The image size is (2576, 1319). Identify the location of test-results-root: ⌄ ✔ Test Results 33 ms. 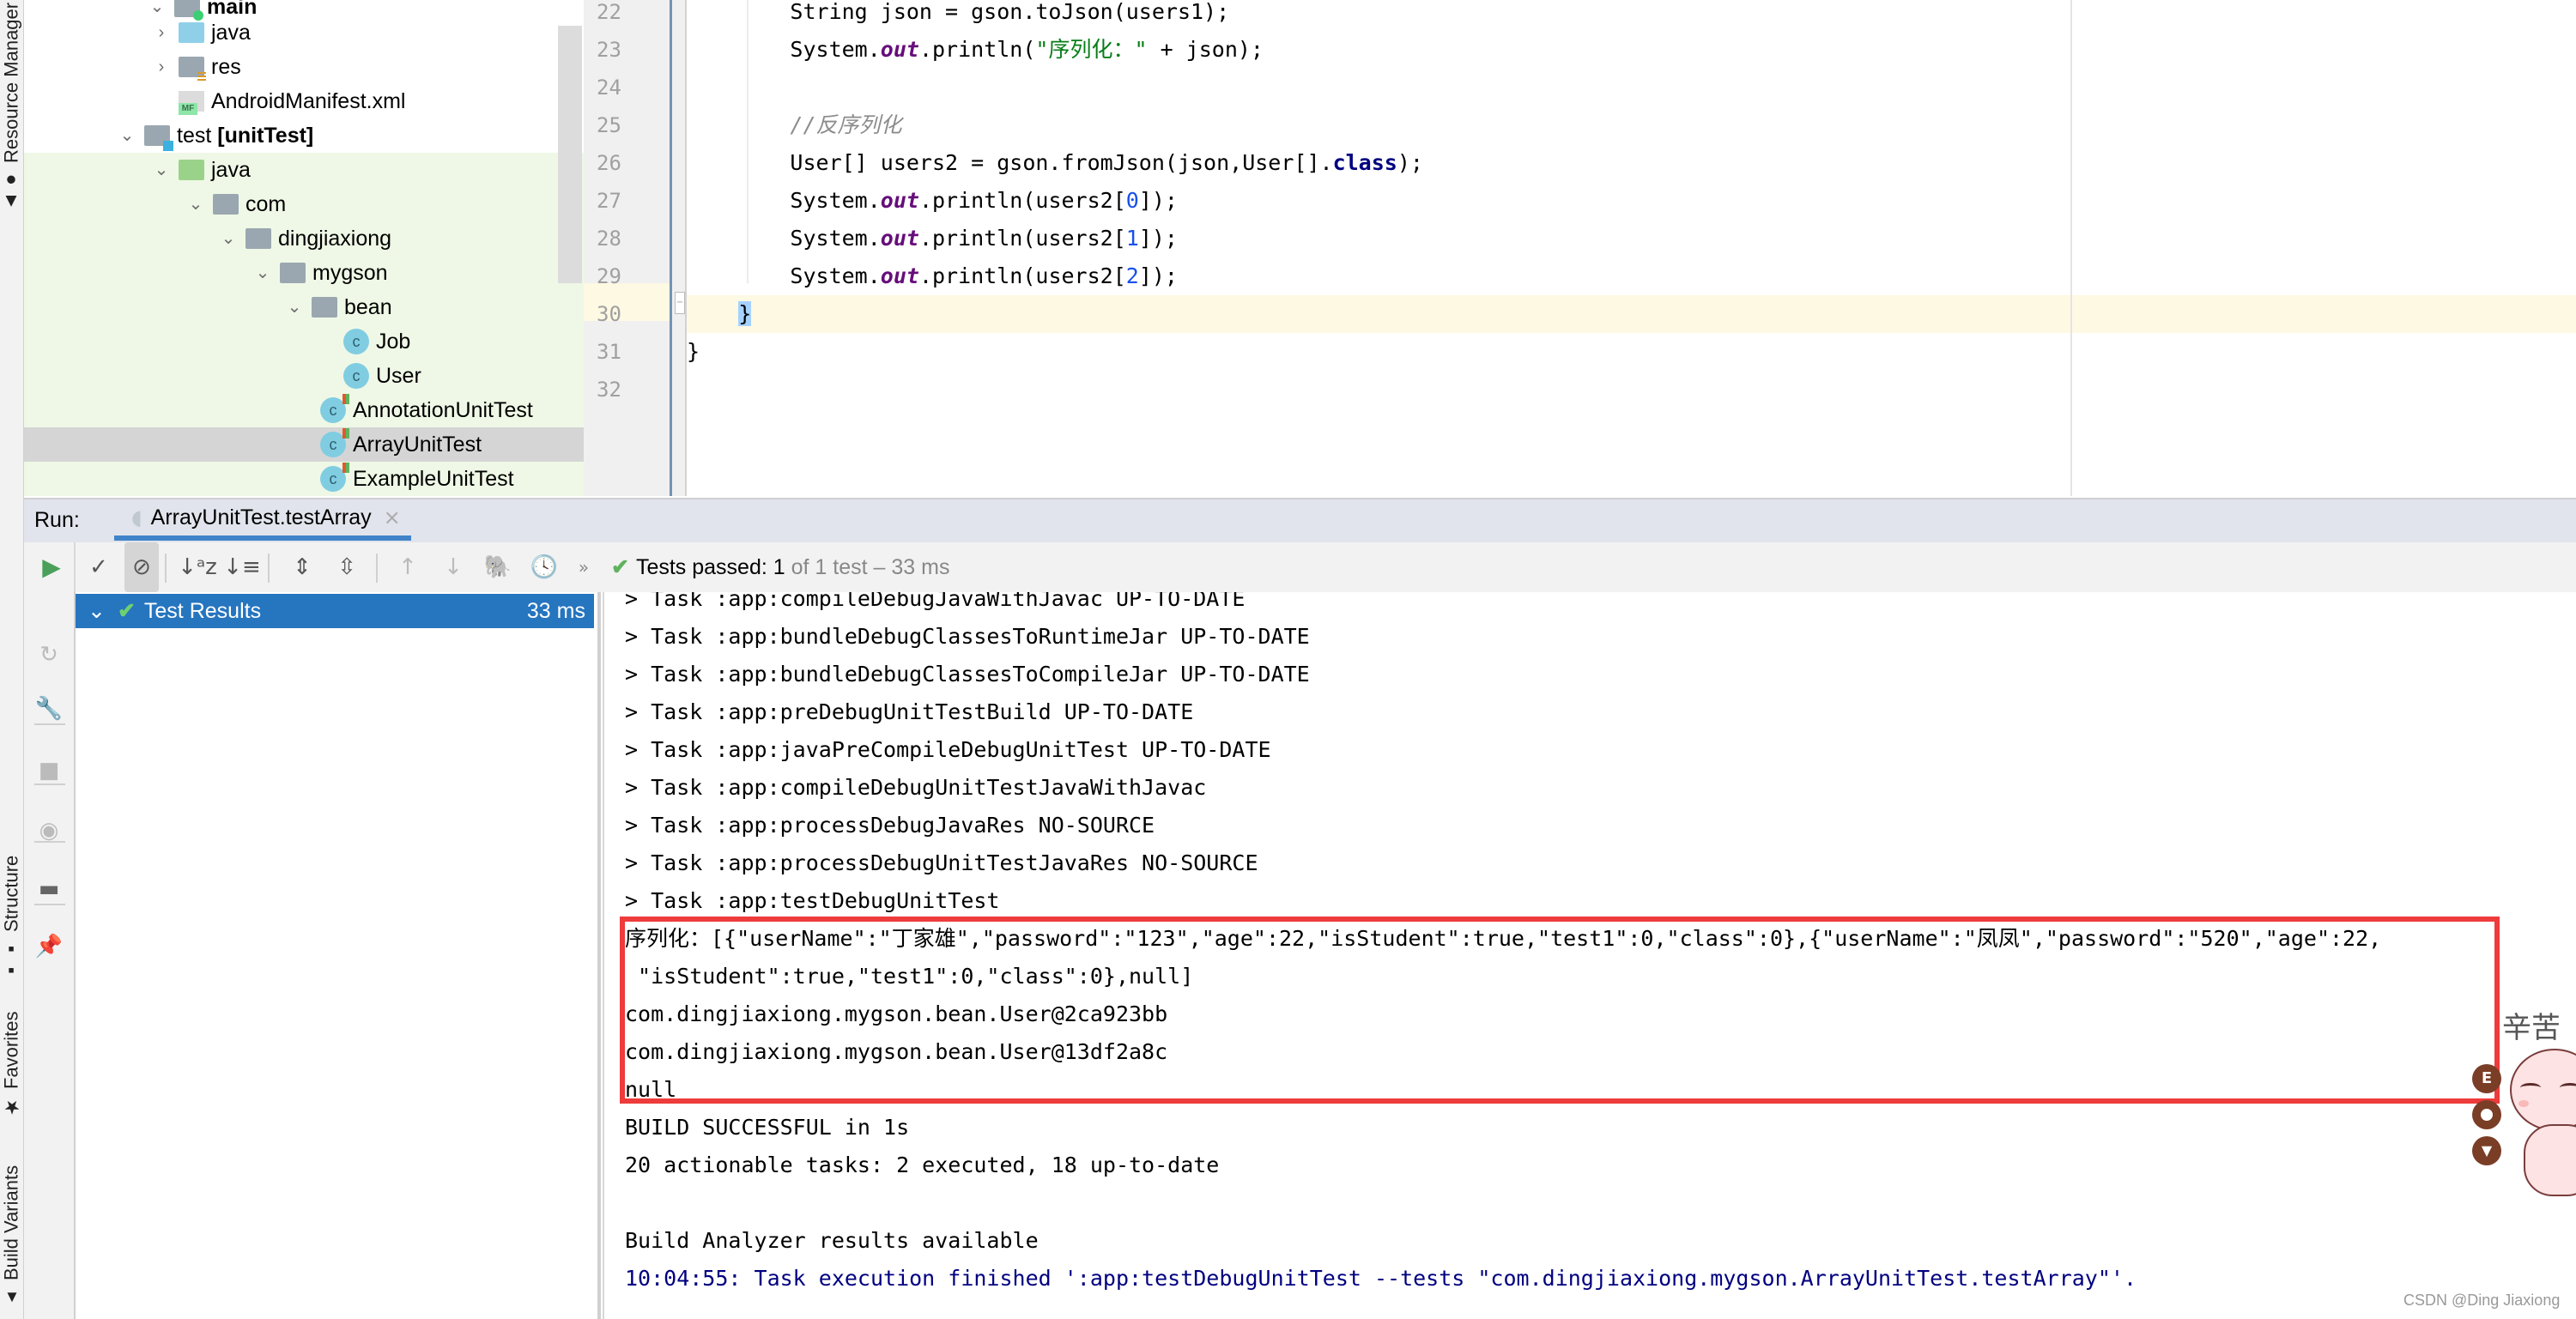
(335, 611).